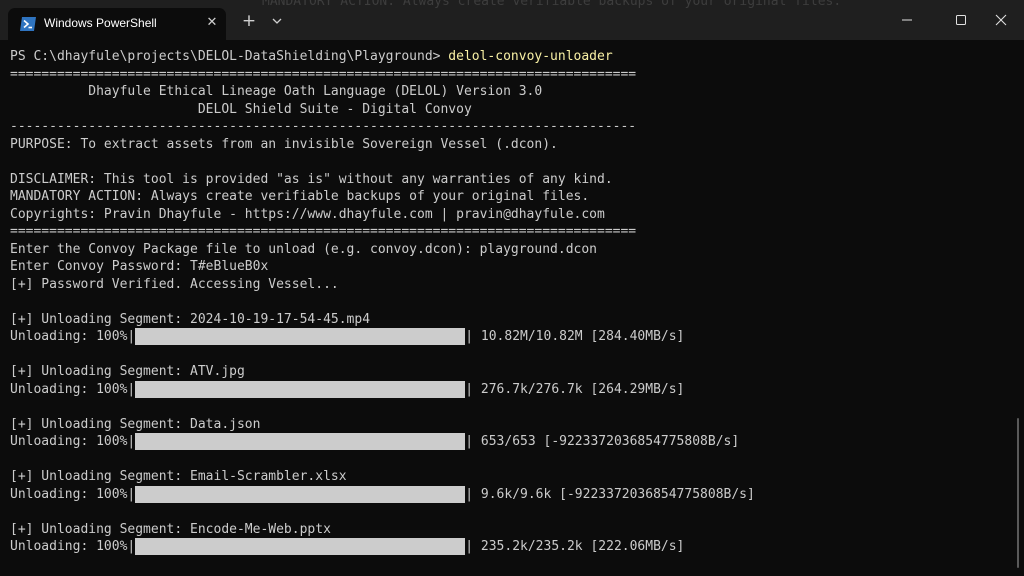 The width and height of the screenshot is (1024, 576). I want to click on close-icon, so click(1001, 20).